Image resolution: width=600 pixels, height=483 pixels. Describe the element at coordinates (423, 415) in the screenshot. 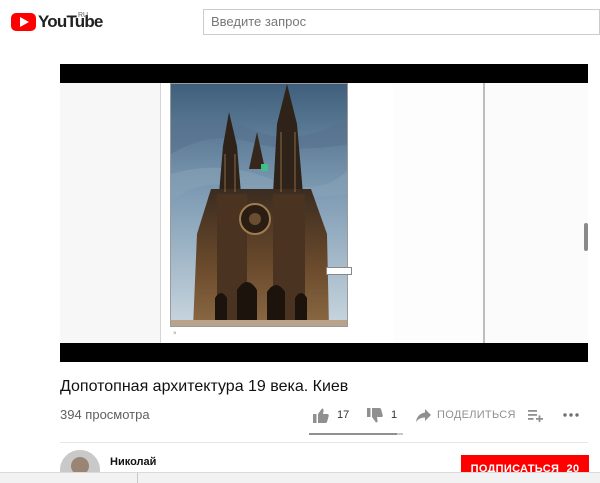

I see `share-icon` at that location.